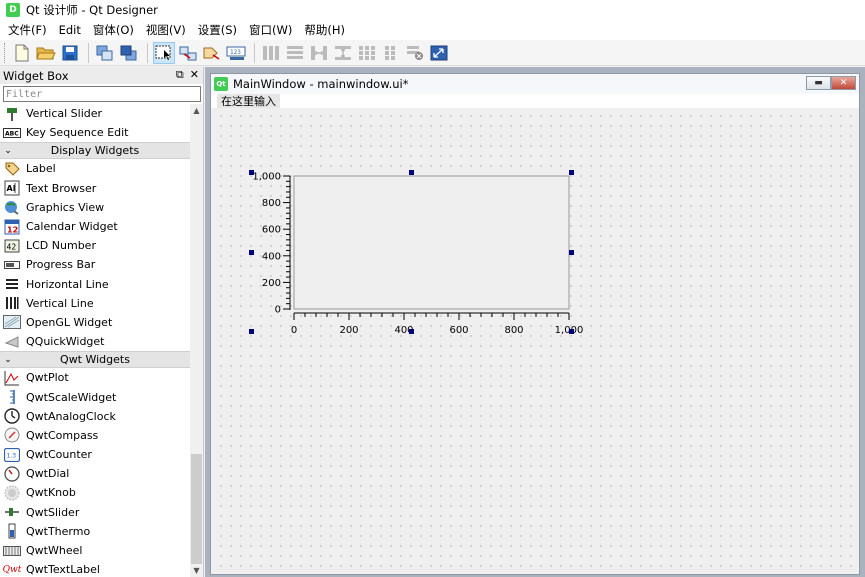 Image resolution: width=865 pixels, height=577 pixels. Describe the element at coordinates (12, 435) in the screenshot. I see `qwt-compass-icon` at that location.